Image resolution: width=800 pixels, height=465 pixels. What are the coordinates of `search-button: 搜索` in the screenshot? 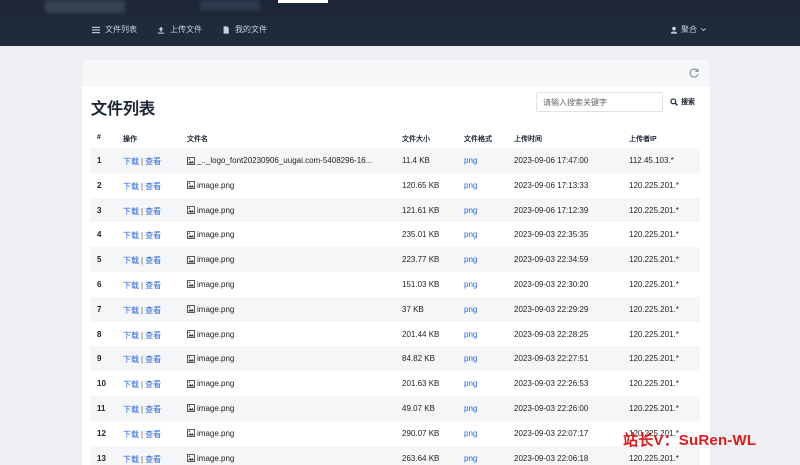 It's located at (682, 102).